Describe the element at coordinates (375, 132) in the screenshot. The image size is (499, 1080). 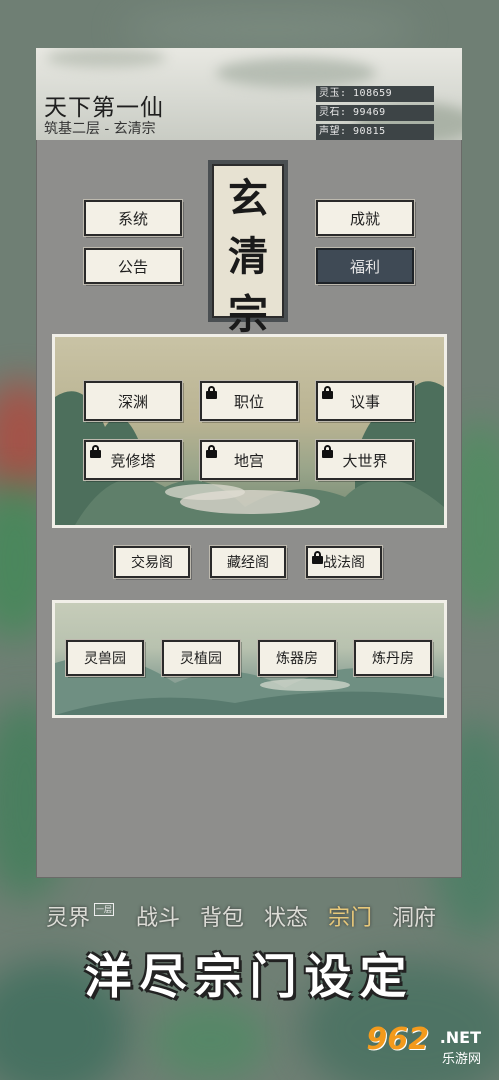
I see `stat-shengwang: 声望: 90815` at that location.